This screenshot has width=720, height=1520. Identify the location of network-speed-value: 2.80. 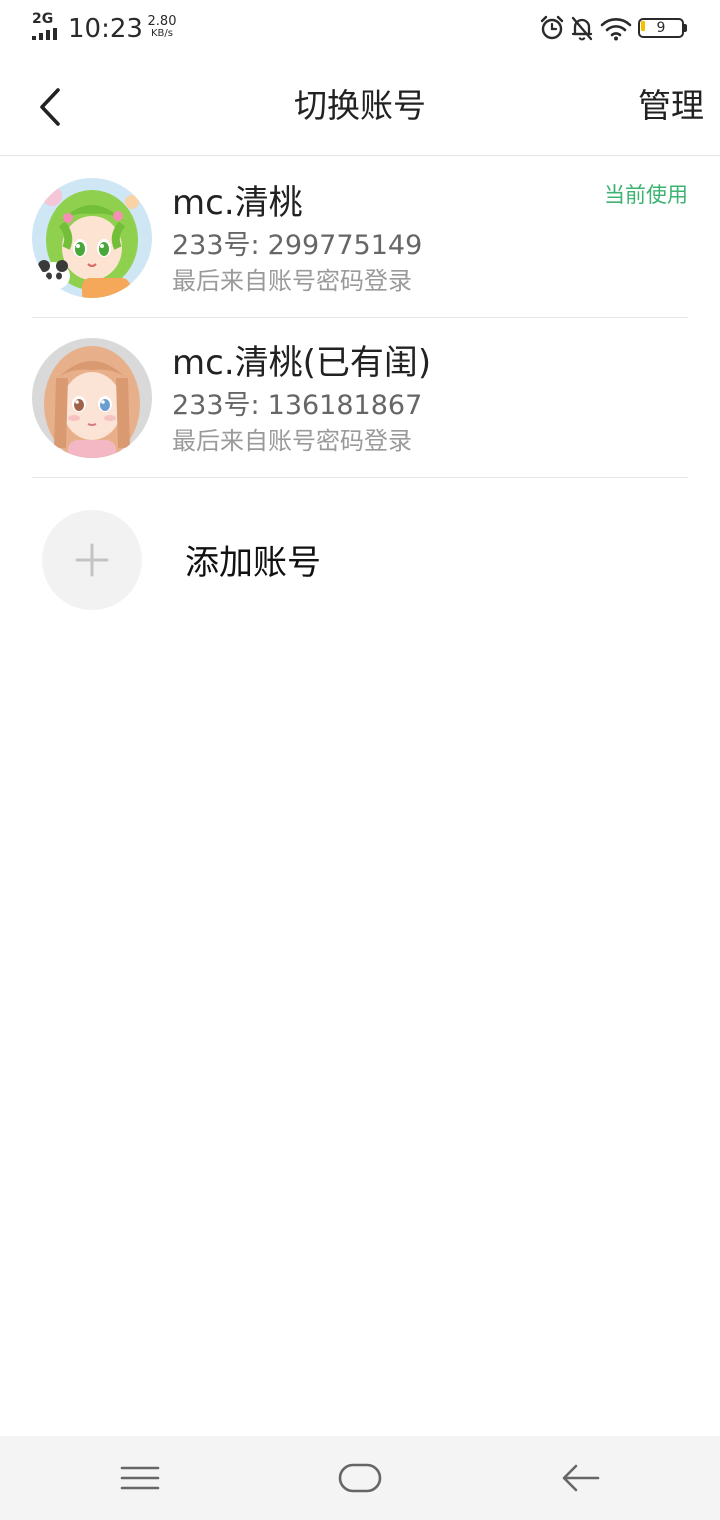
(162, 21).